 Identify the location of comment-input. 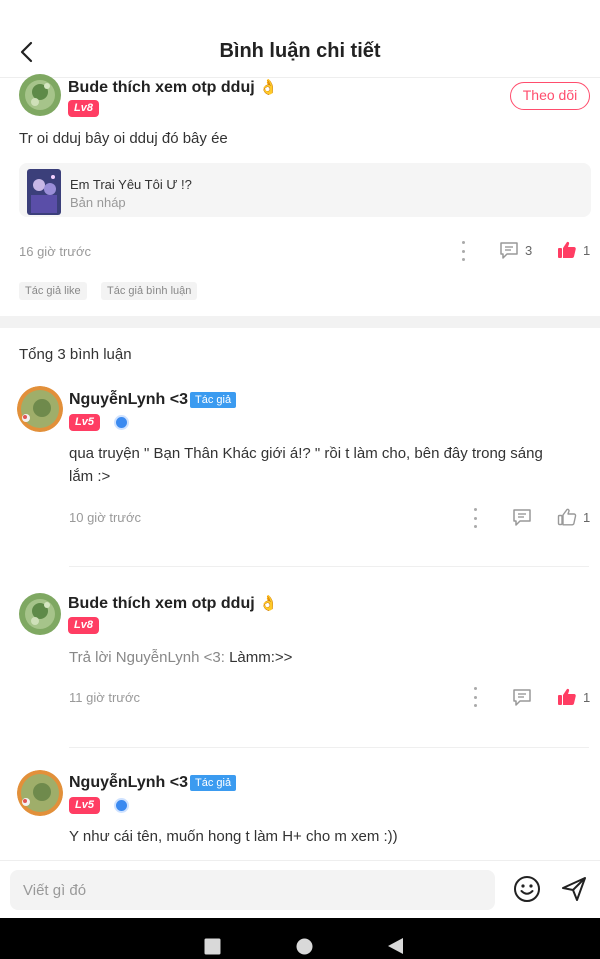
(252, 890).